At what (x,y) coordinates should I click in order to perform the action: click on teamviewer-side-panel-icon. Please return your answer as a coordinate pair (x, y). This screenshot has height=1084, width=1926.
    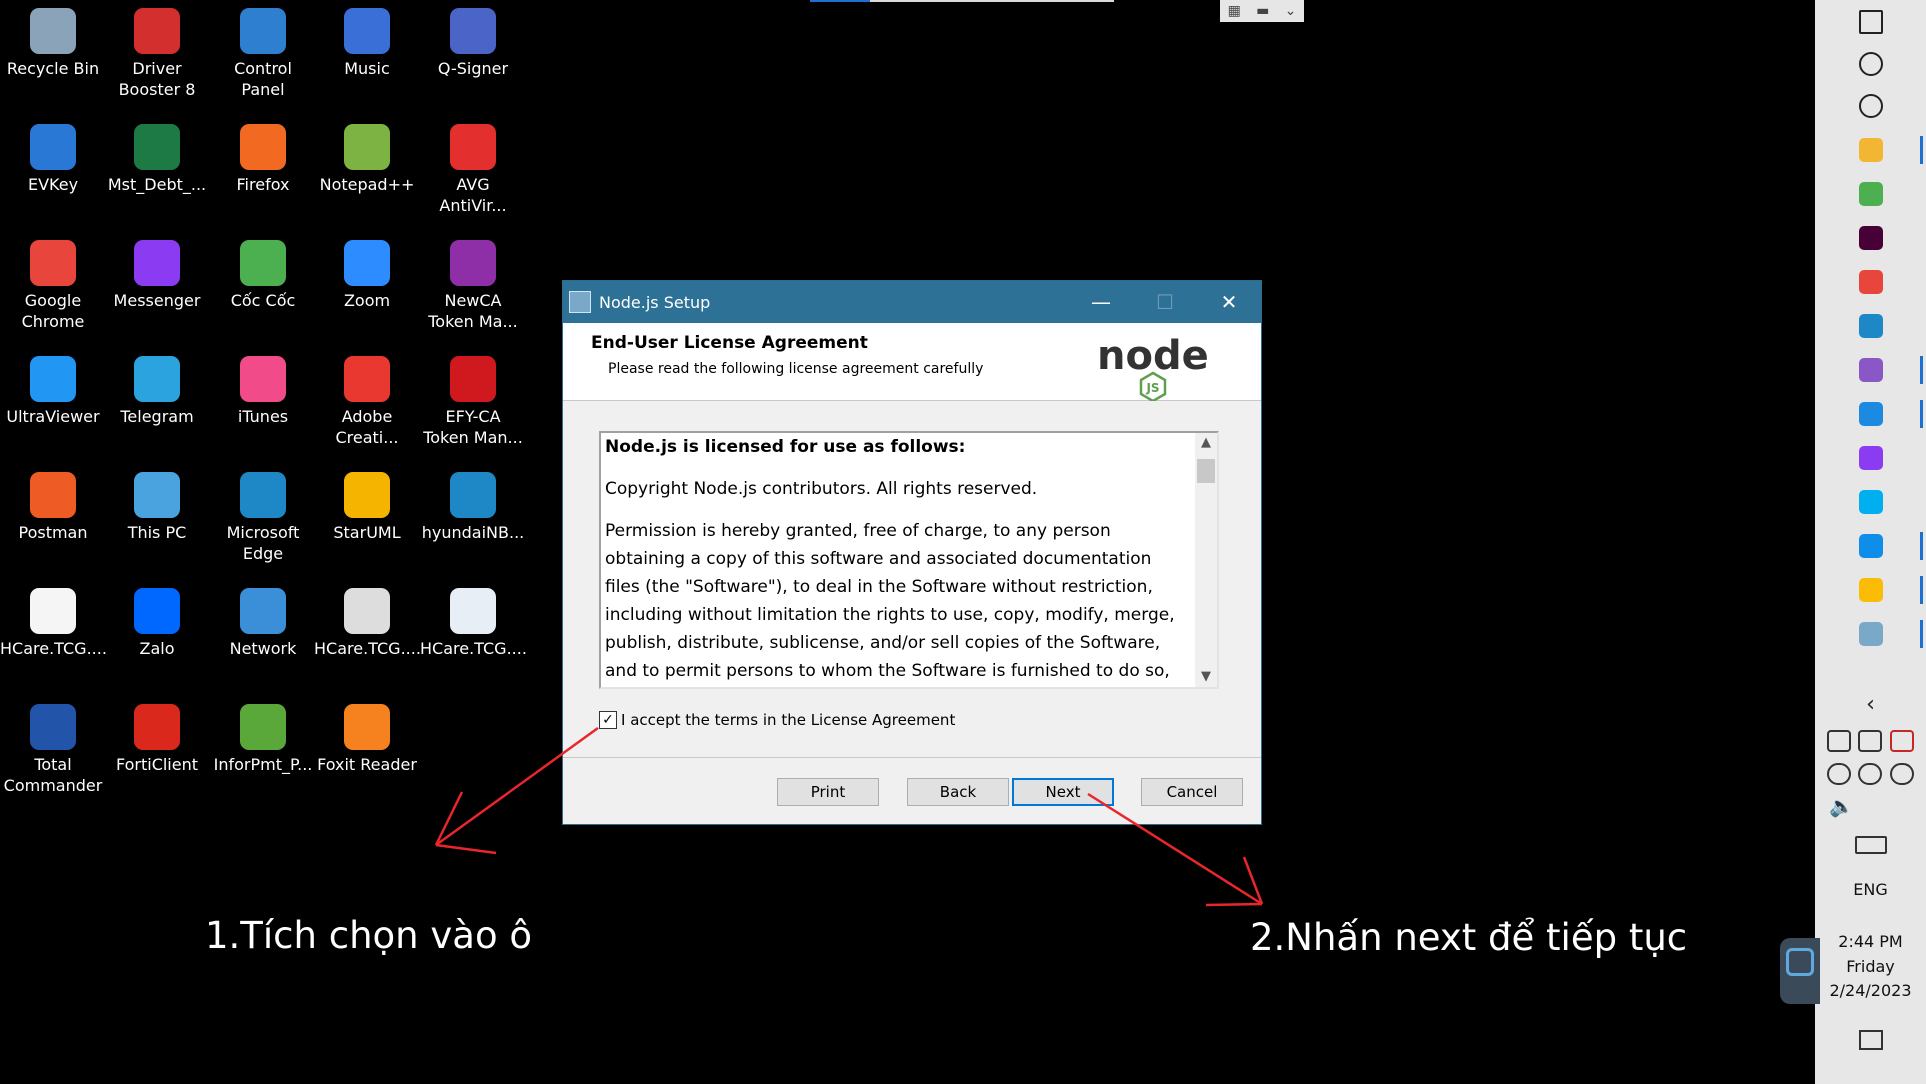
    Looking at the image, I should click on (1800, 971).